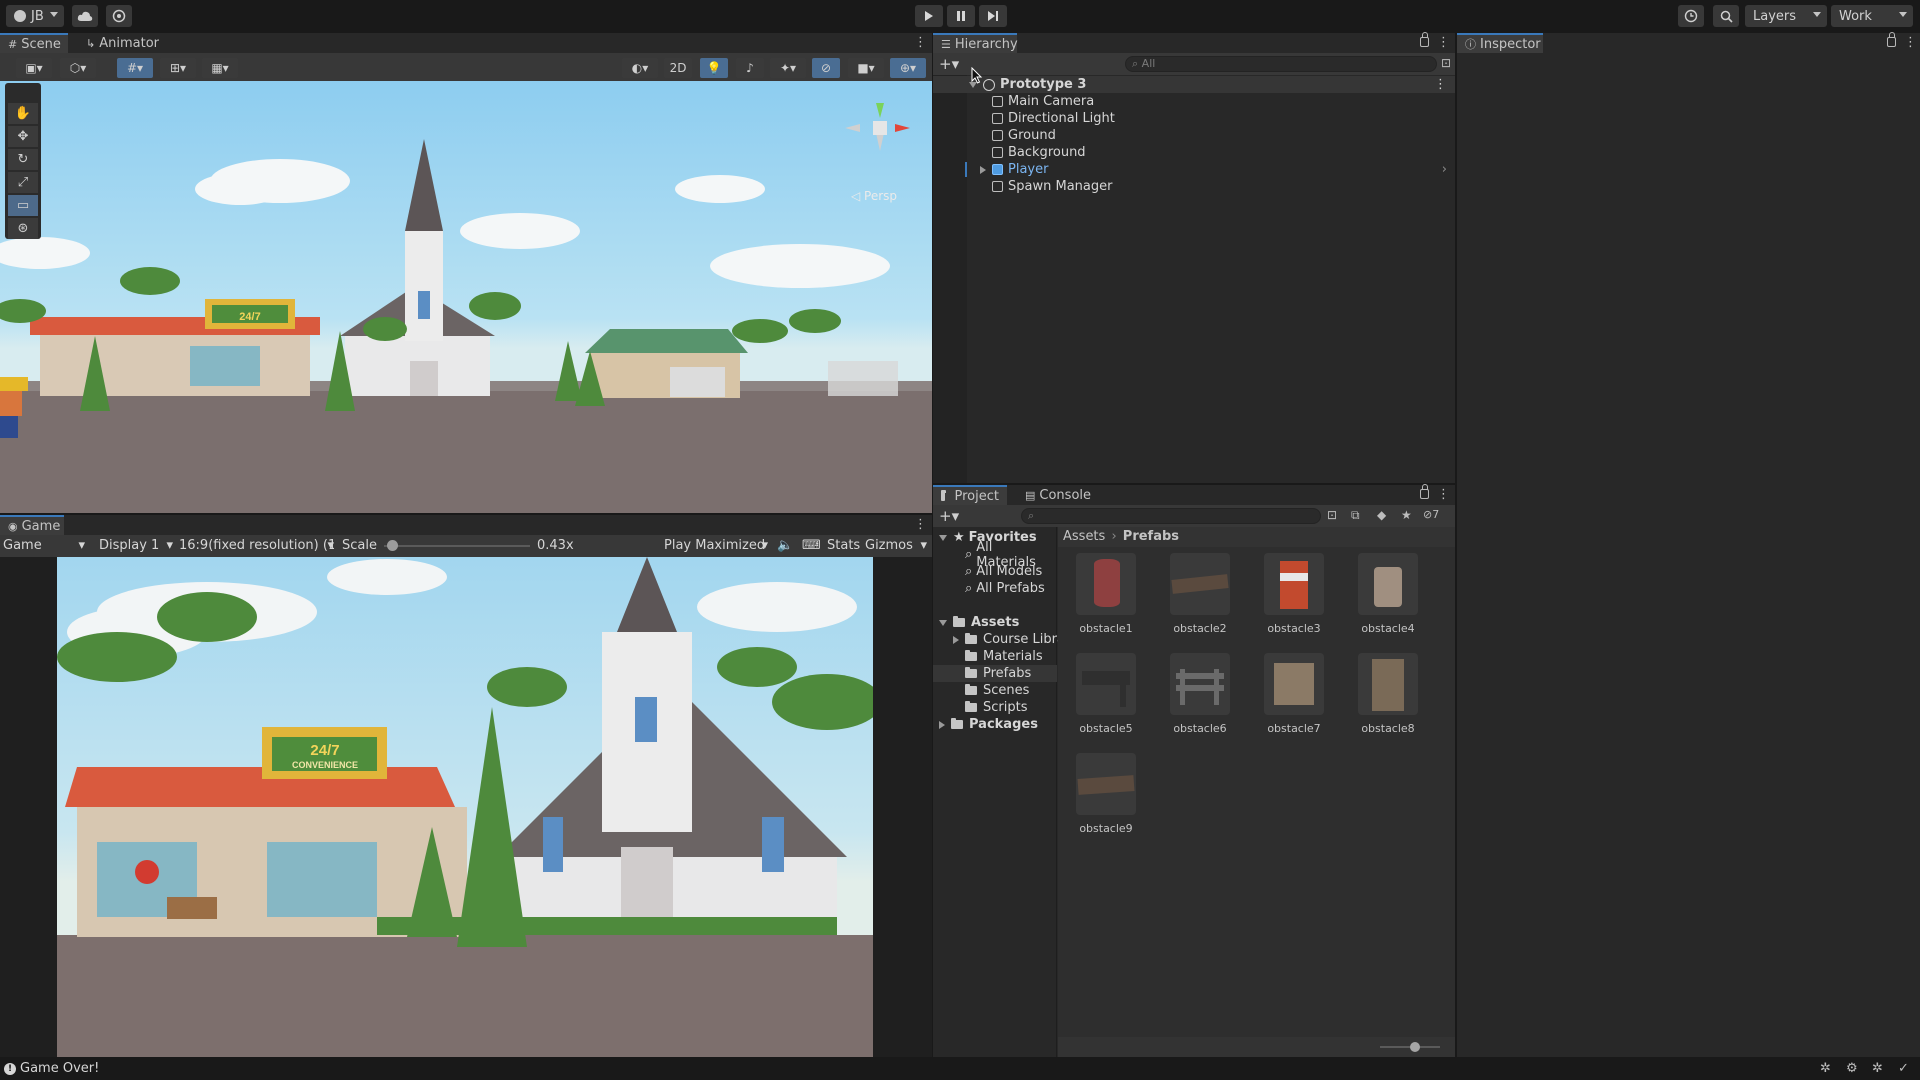 This screenshot has height=1080, width=1920. I want to click on hierarchy-item-player: Player ›, so click(1194, 169).